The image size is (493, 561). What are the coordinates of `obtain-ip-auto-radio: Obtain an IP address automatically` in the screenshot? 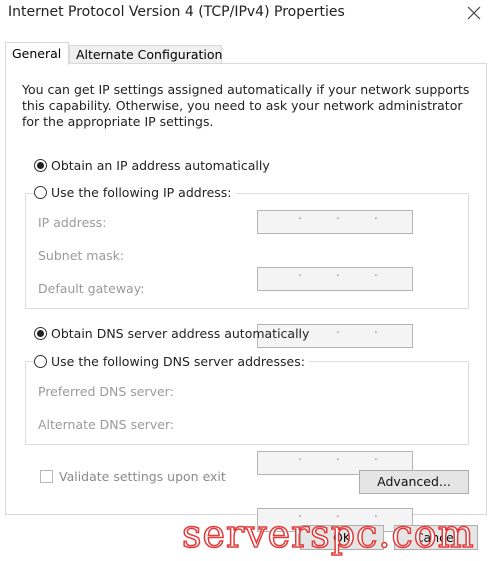 It's located at (152, 165).